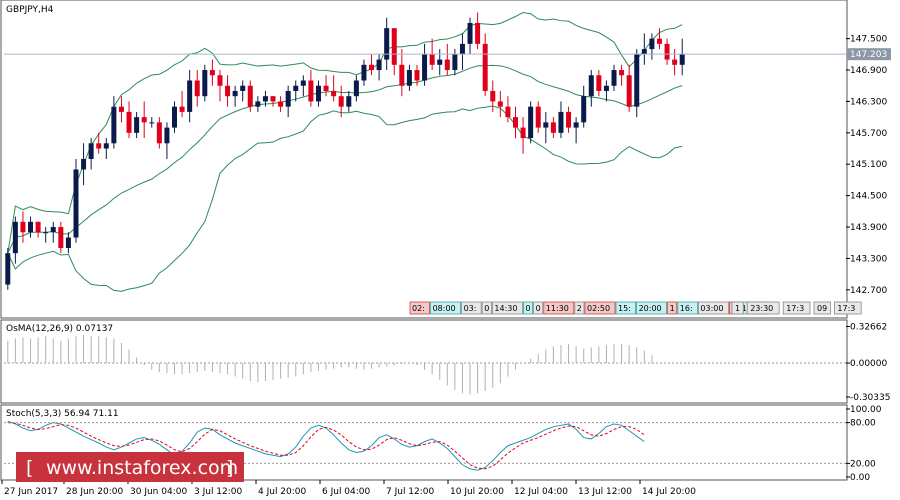 Image resolution: width=900 pixels, height=500 pixels. What do you see at coordinates (868, 291) in the screenshot?
I see `price-tick-label: 142.700` at bounding box center [868, 291].